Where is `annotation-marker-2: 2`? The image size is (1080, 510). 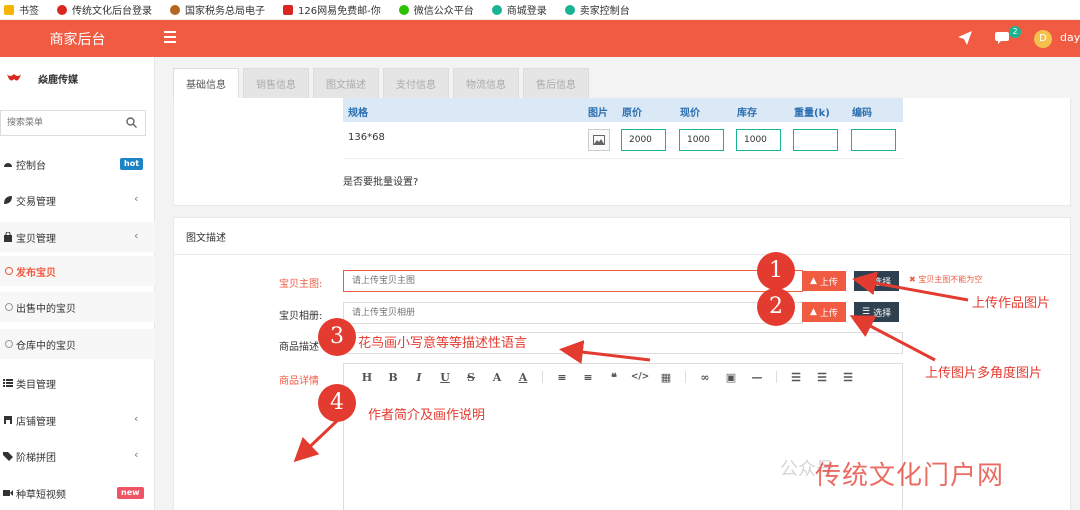
annotation-marker-2: 2 is located at coordinates (776, 307).